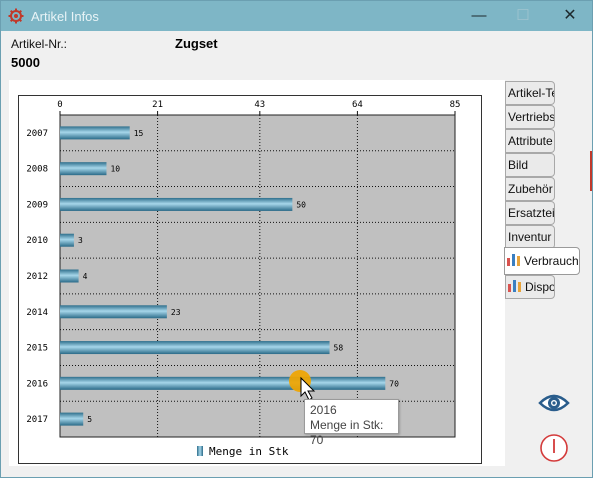 This screenshot has height=478, width=593. I want to click on y-category-label: 2016, so click(37, 384).